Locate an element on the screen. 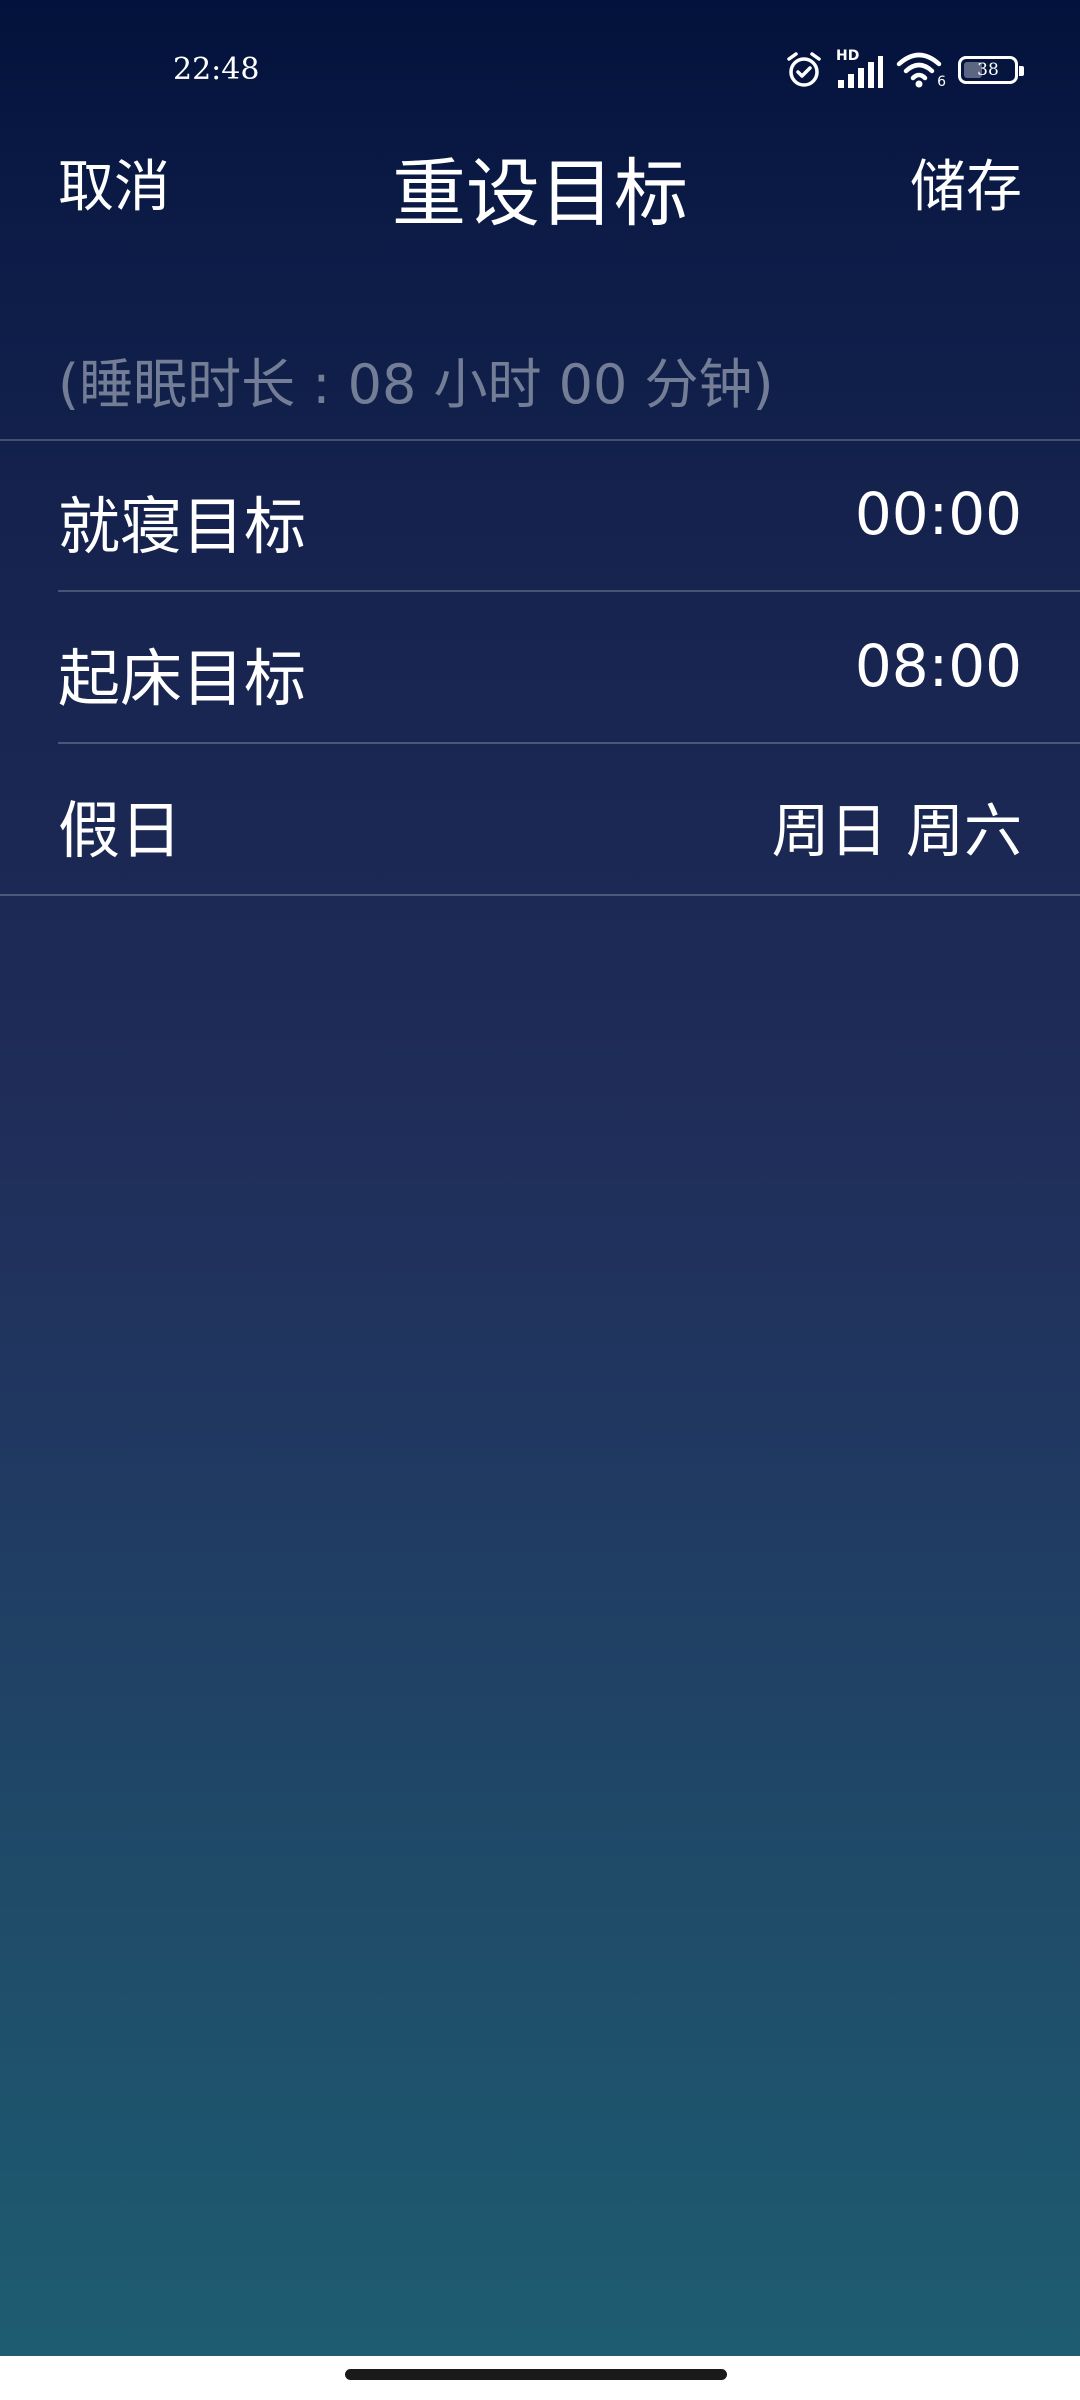 The height and width of the screenshot is (2400, 1080). status-time: 22:48 is located at coordinates (216, 69).